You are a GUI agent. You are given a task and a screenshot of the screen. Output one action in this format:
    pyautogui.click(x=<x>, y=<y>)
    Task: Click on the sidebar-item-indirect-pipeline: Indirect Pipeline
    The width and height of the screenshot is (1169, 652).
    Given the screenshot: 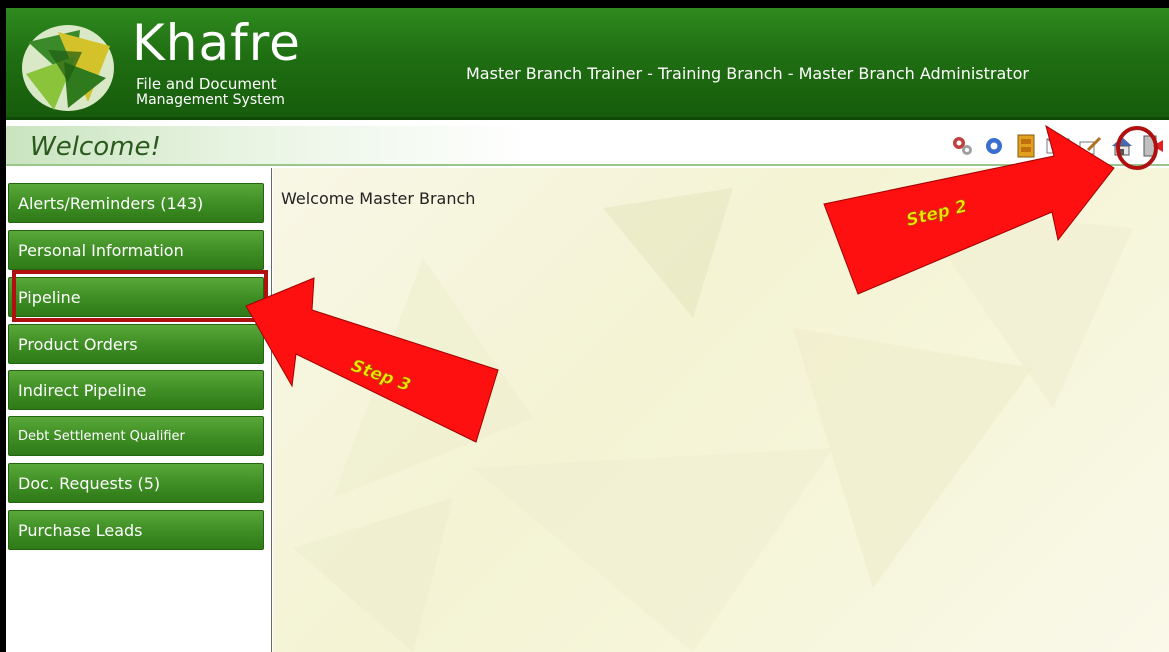 What is the action you would take?
    pyautogui.click(x=136, y=390)
    